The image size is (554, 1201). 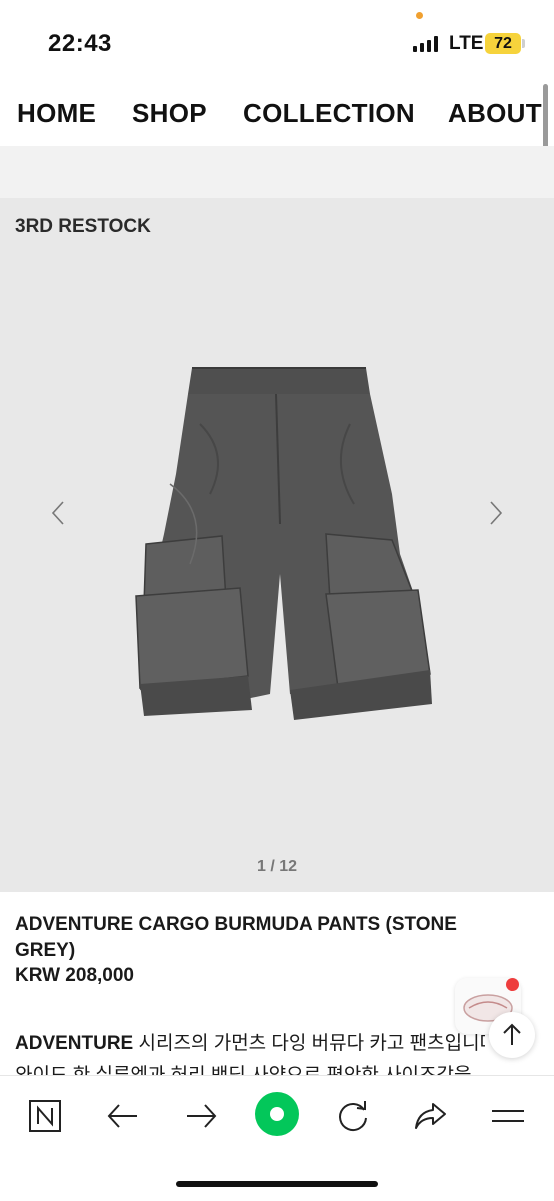 What do you see at coordinates (277, 39) in the screenshot?
I see `status-bar: 22:43 LTE 72` at bounding box center [277, 39].